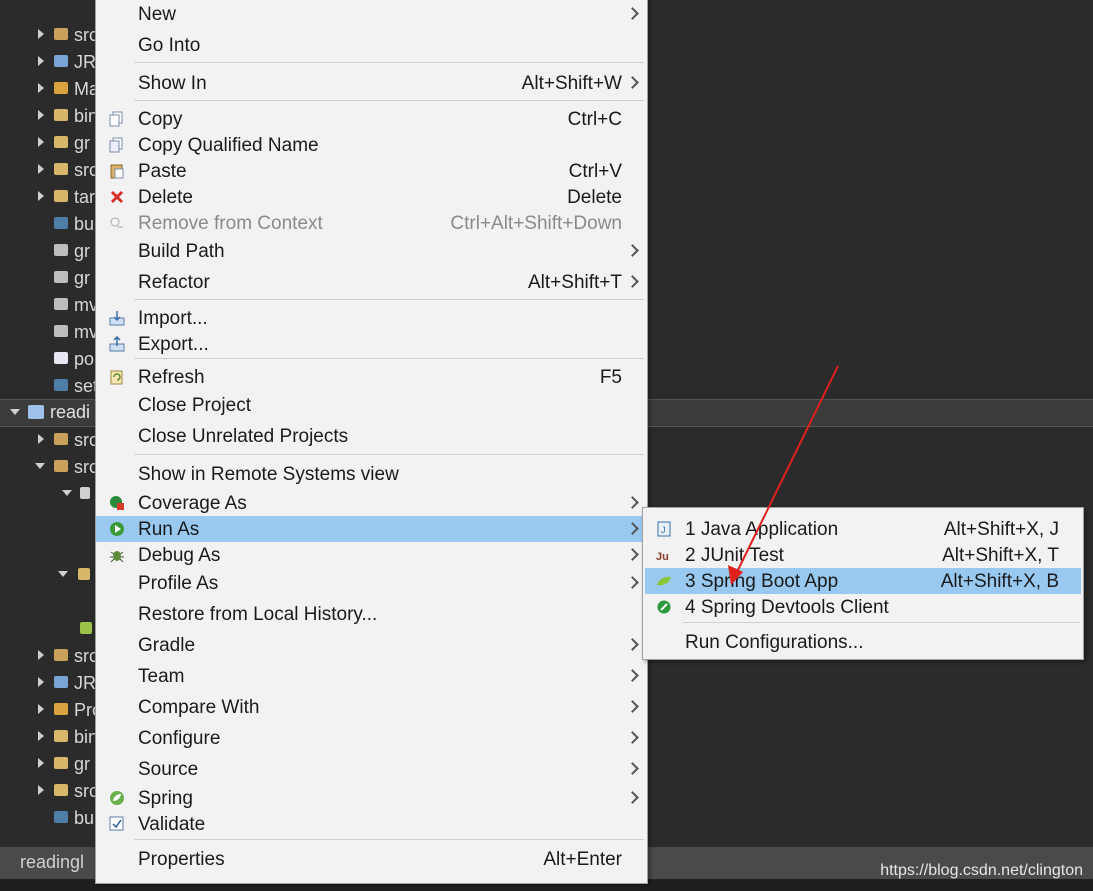 This screenshot has width=1093, height=891. Describe the element at coordinates (783, 475) in the screenshot. I see `annotation-arrow` at that location.